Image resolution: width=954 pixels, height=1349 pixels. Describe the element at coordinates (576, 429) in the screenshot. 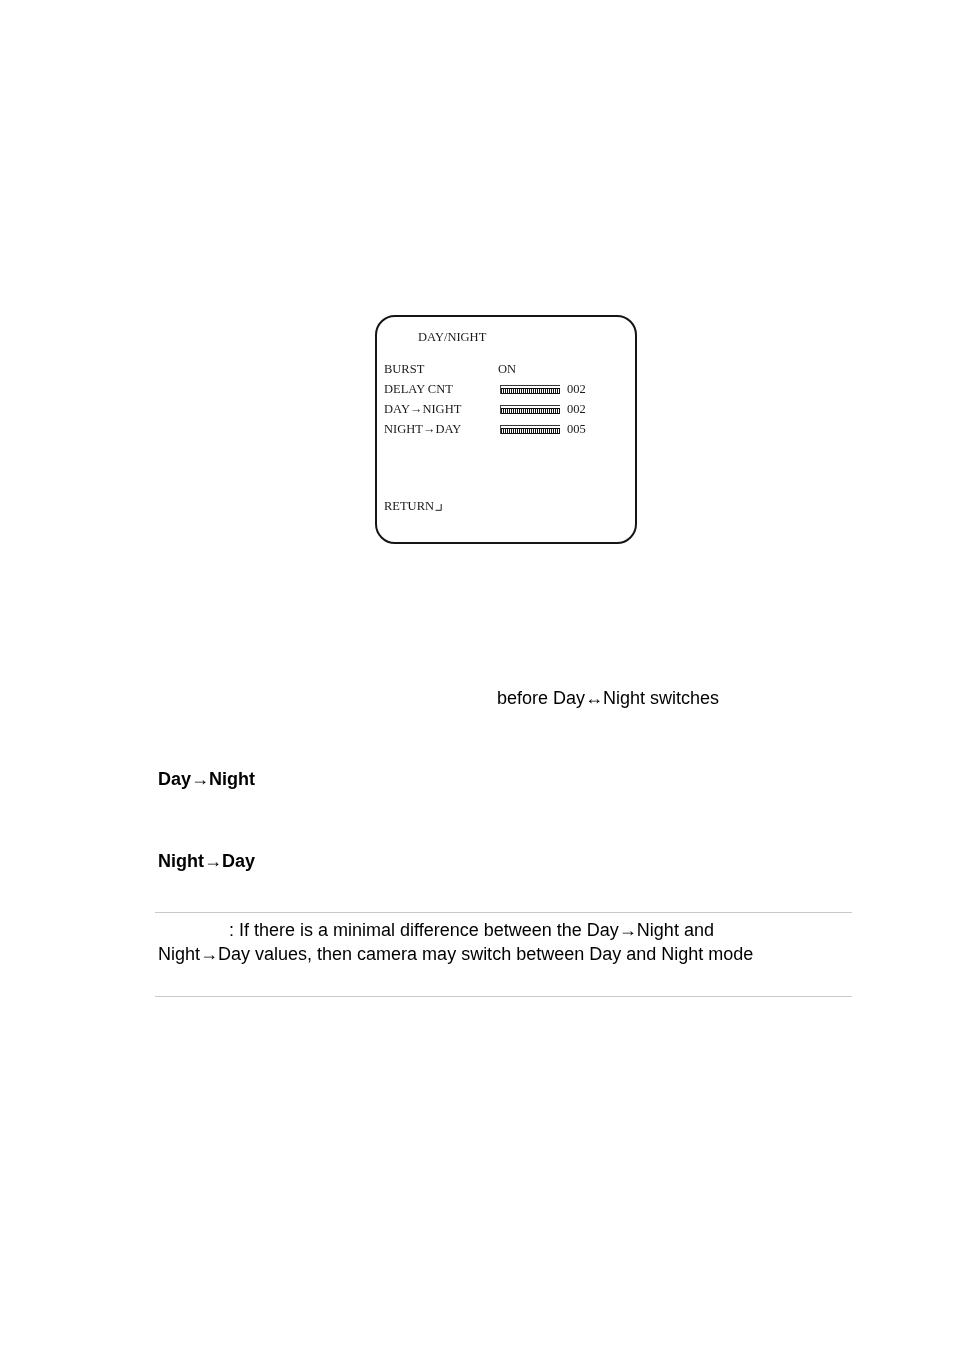

I see `menu-value: 005` at that location.